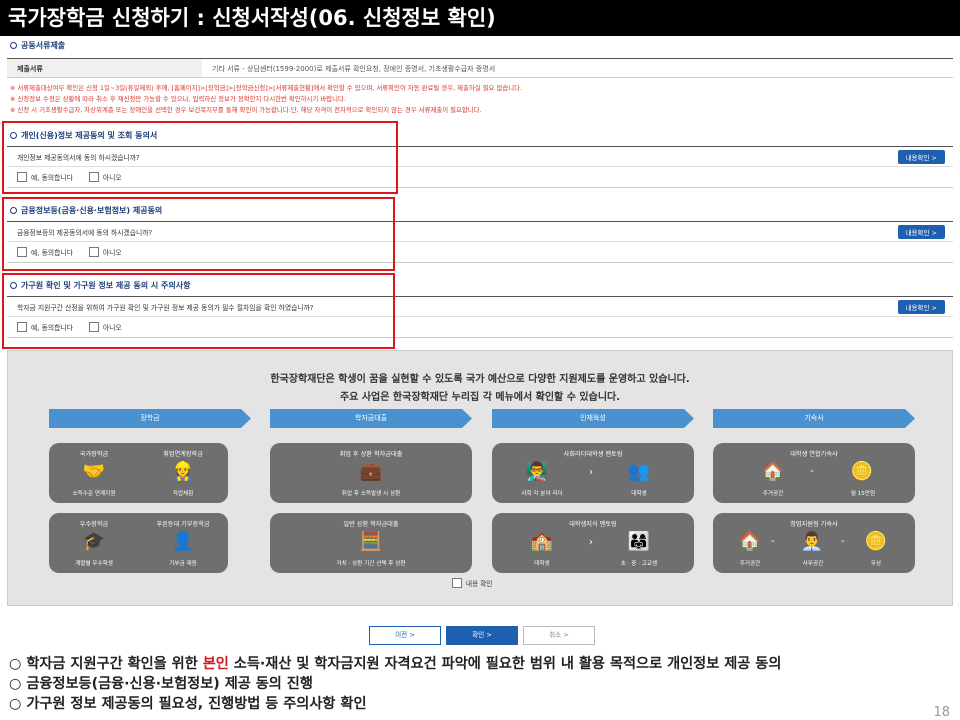 This screenshot has height=720, width=960. What do you see at coordinates (876, 564) in the screenshot?
I see `program-desc: 무상` at bounding box center [876, 564].